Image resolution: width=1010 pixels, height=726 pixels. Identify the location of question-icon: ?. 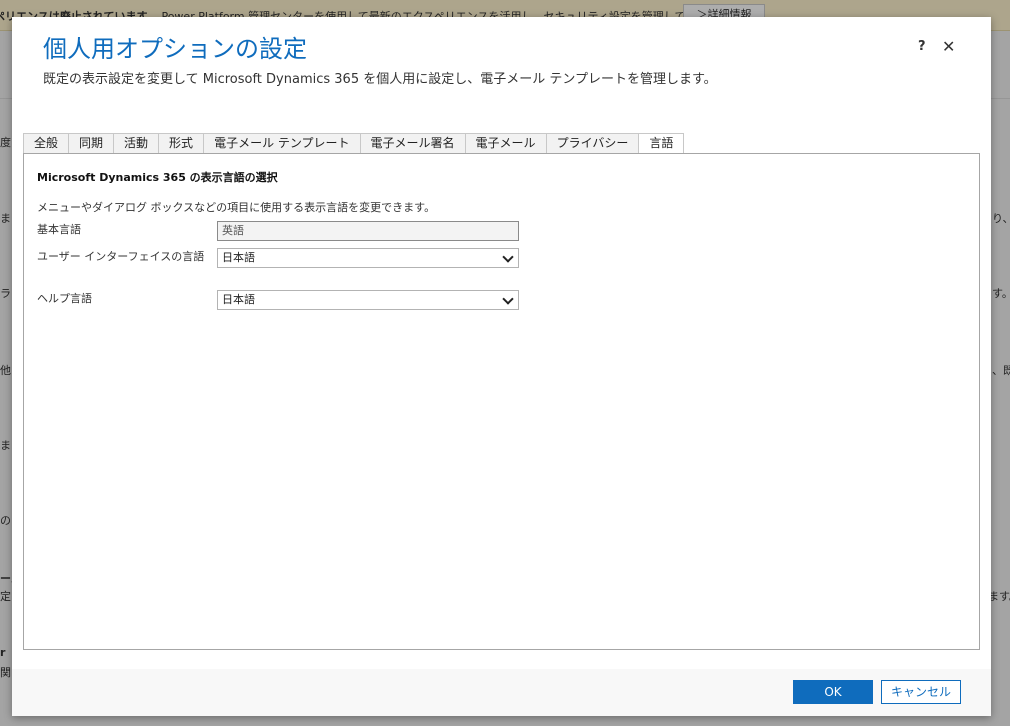
(922, 46).